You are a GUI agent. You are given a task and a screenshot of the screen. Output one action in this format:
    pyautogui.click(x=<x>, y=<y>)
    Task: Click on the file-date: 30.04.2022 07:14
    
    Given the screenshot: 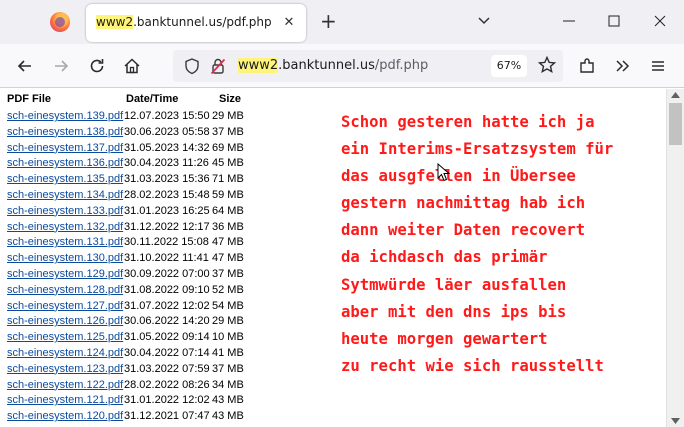 What is the action you would take?
    pyautogui.click(x=167, y=352)
    